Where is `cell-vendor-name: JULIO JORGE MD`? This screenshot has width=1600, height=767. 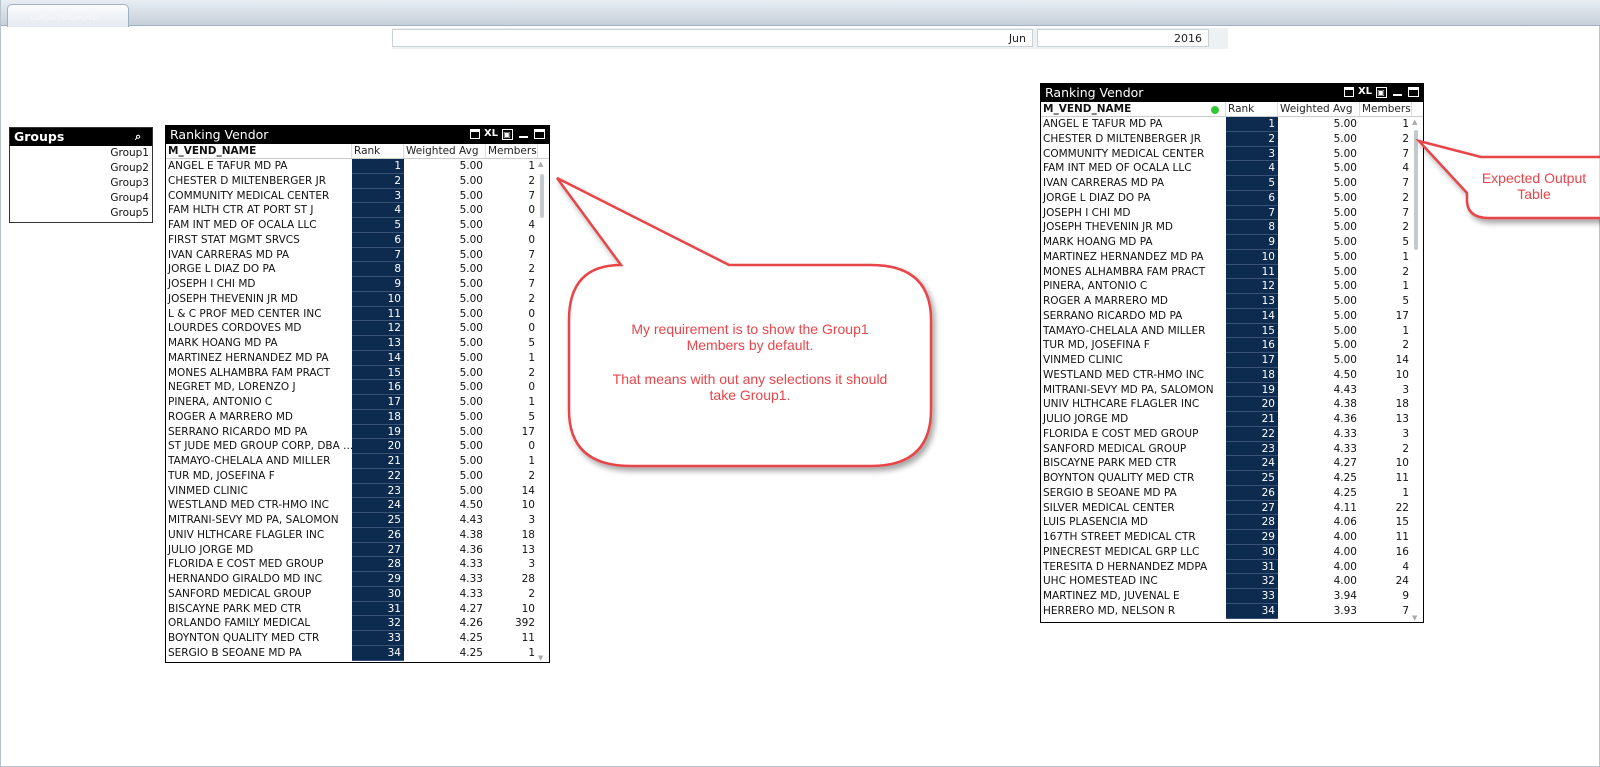 cell-vendor-name: JULIO JORGE MD is located at coordinates (1133, 419).